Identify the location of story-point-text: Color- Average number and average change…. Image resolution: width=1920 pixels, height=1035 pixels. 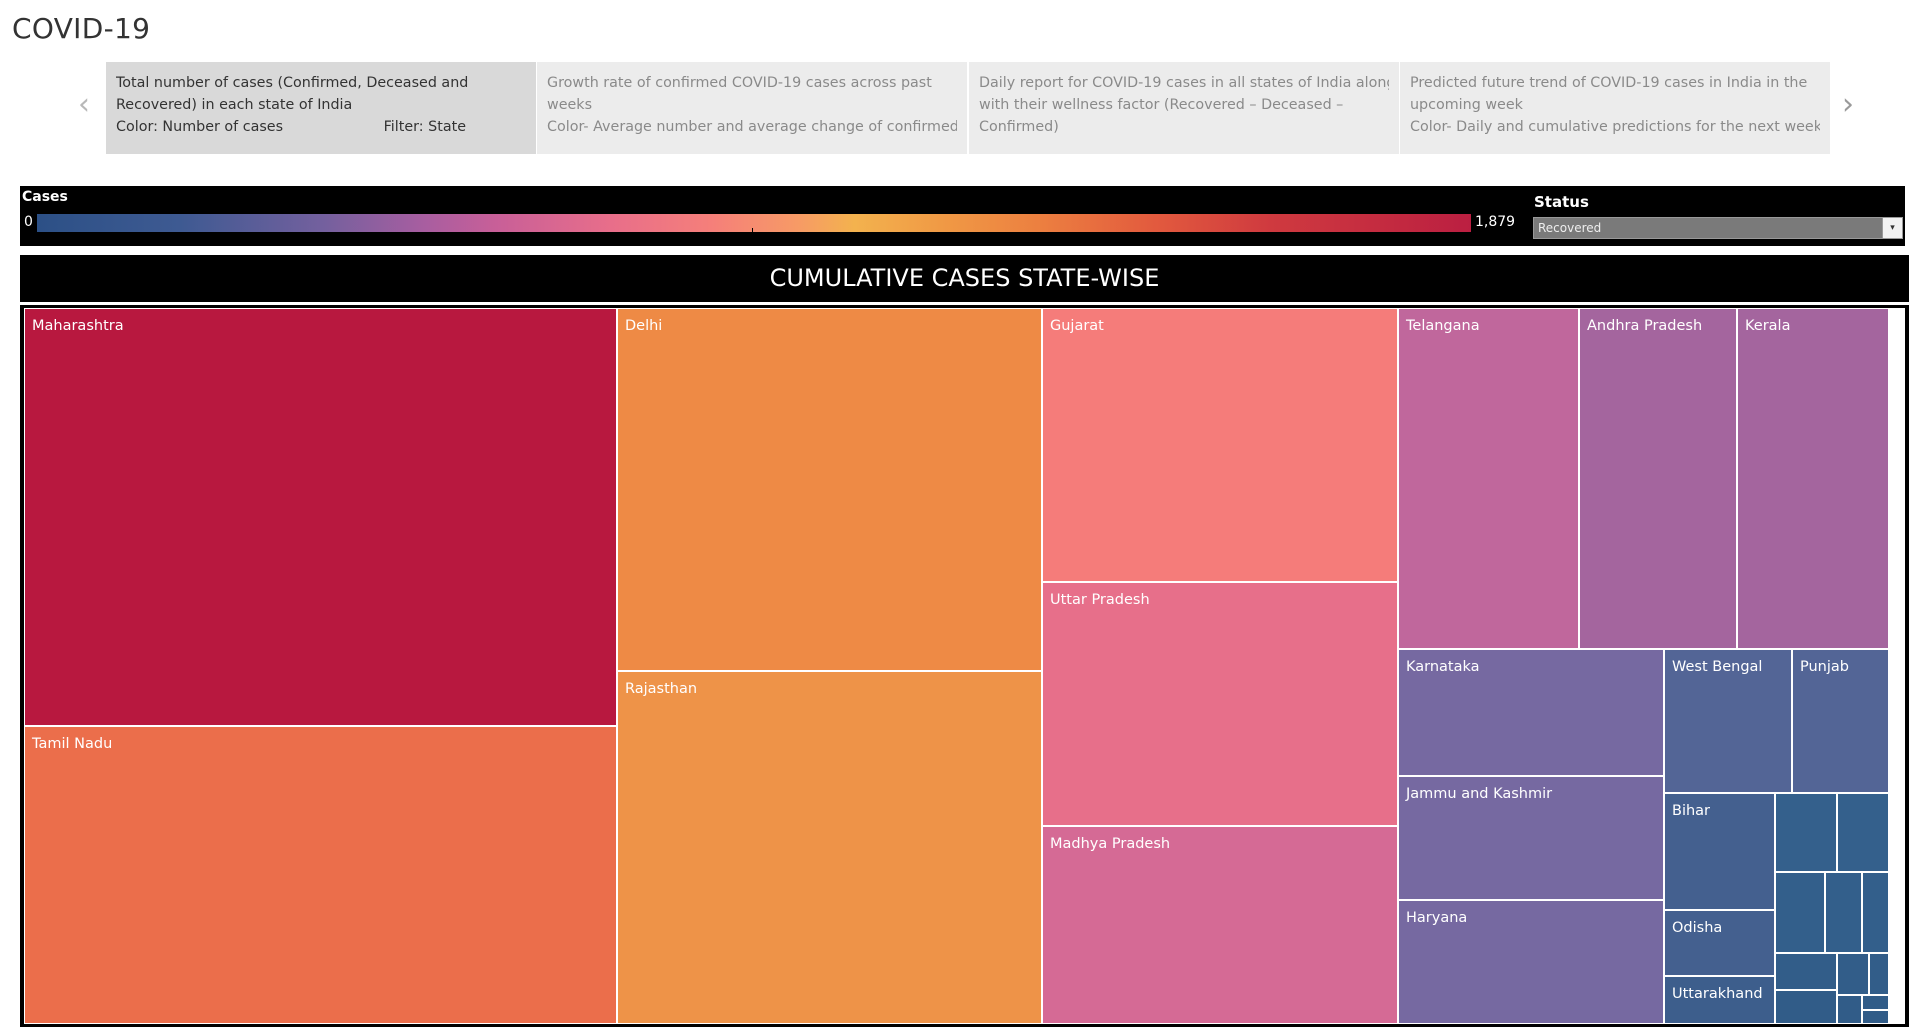
(752, 127).